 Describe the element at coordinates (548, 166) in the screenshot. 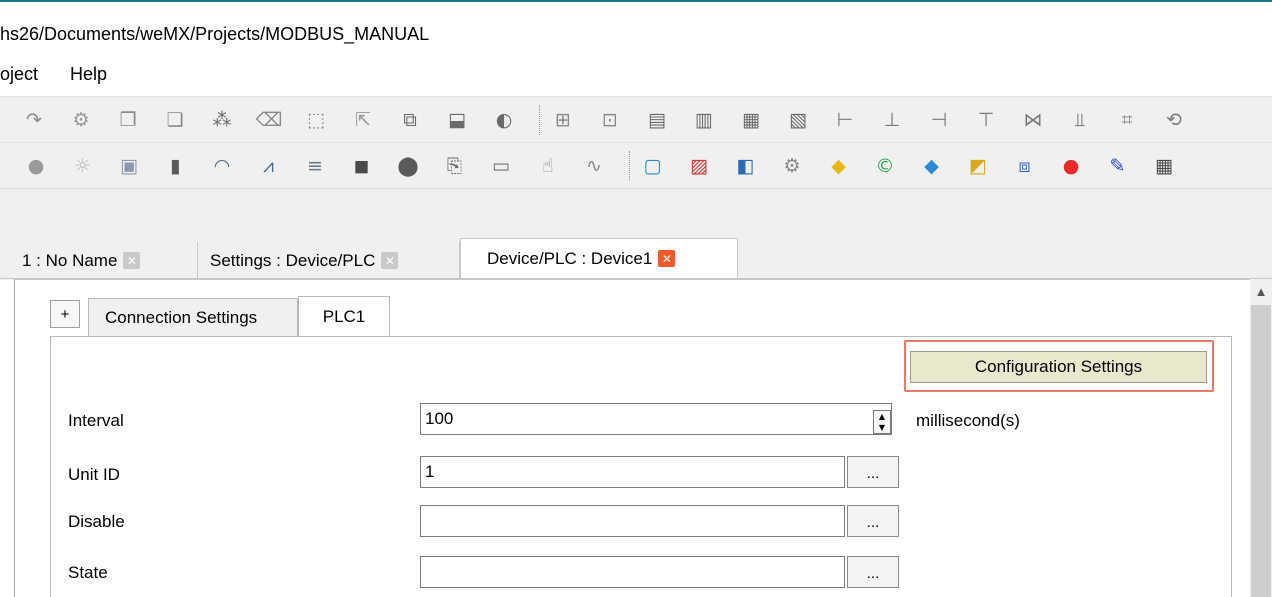

I see `hand-icon: ☝` at that location.